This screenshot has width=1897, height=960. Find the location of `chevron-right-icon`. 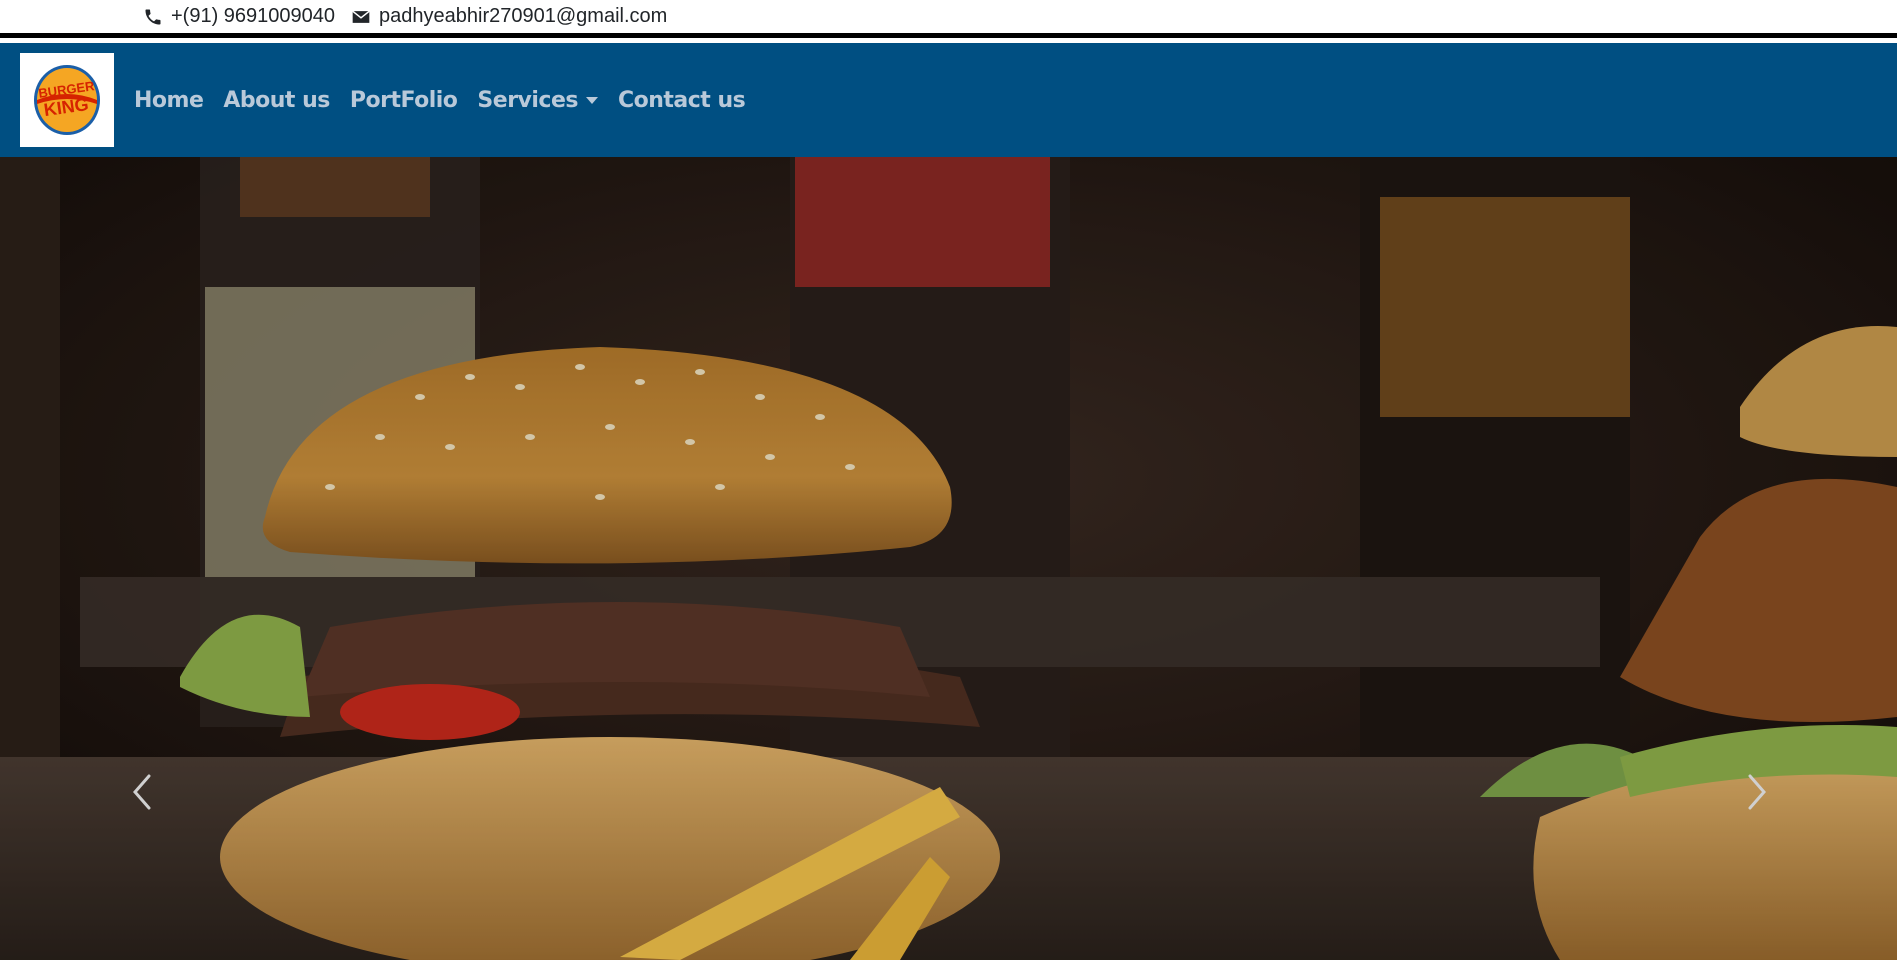

chevron-right-icon is located at coordinates (1757, 792).